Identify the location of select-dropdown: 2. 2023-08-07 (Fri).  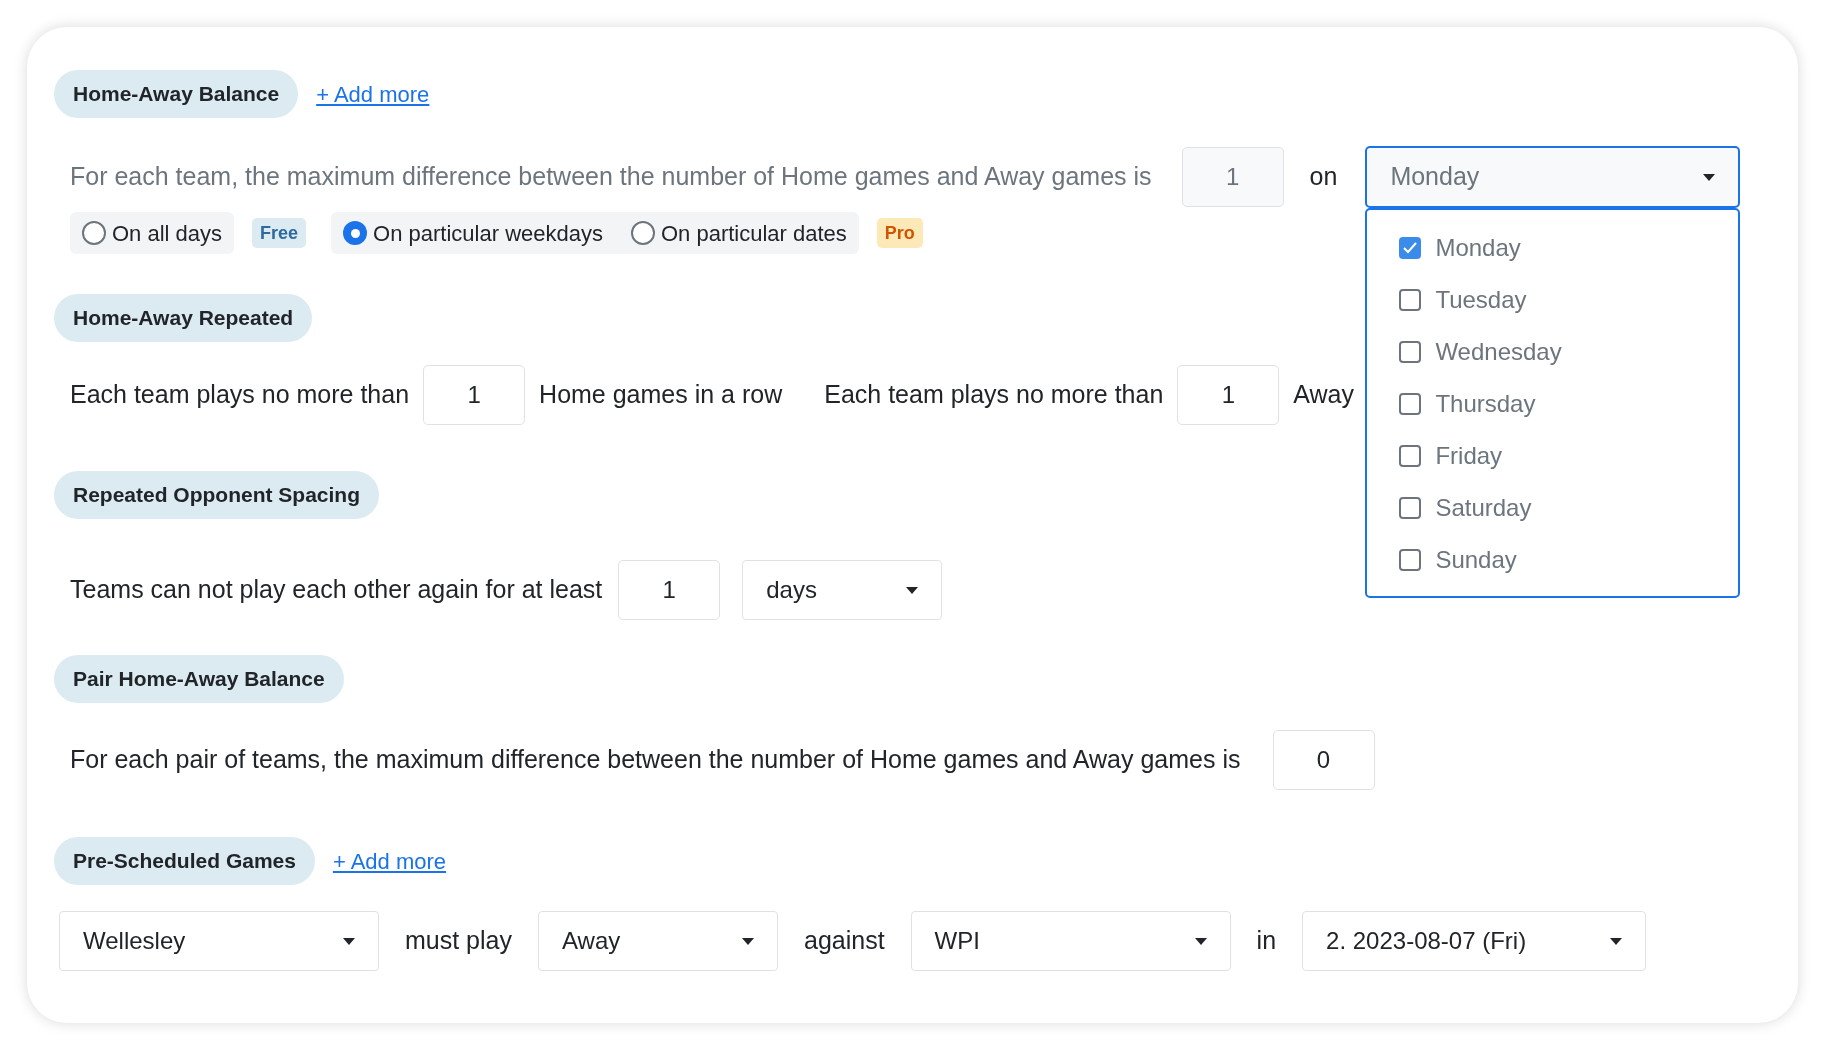
(1474, 941).